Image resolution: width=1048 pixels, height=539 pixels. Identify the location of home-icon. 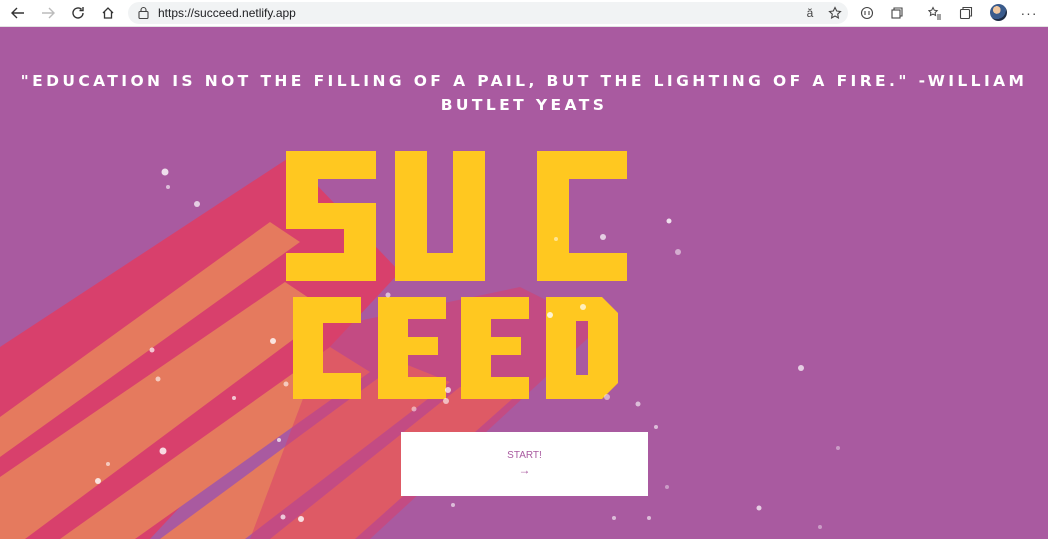
(108, 13).